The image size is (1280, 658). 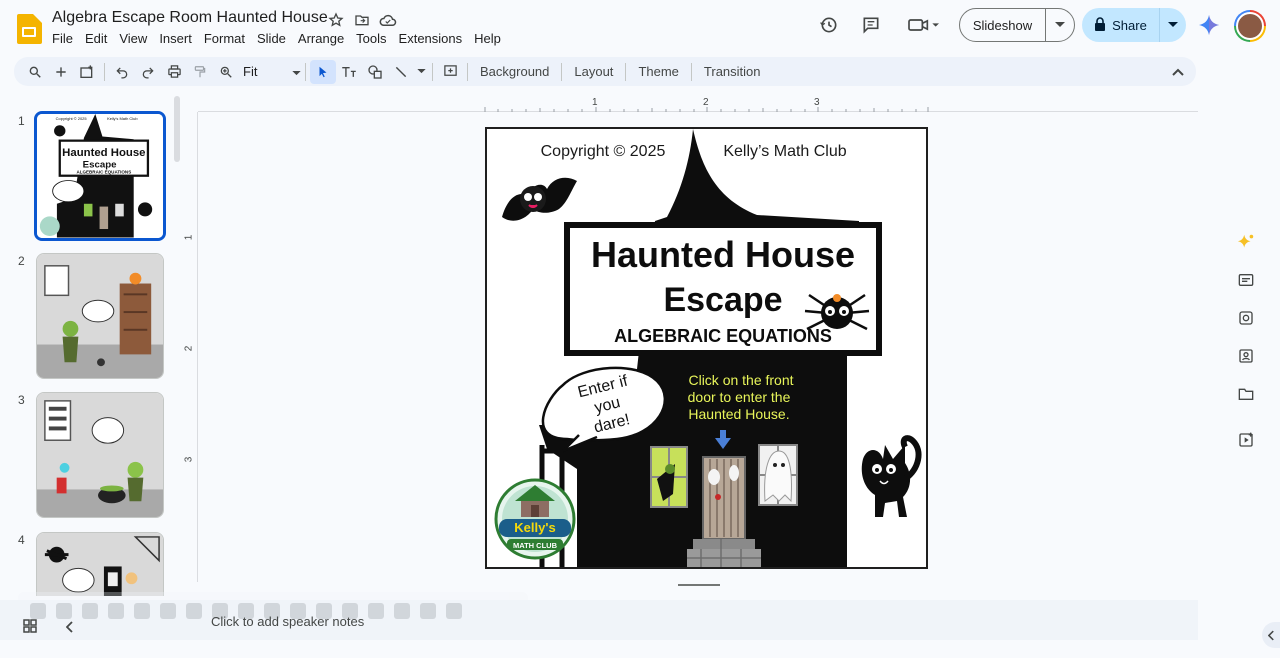 I want to click on menu-arrange: Arrange, so click(x=321, y=38).